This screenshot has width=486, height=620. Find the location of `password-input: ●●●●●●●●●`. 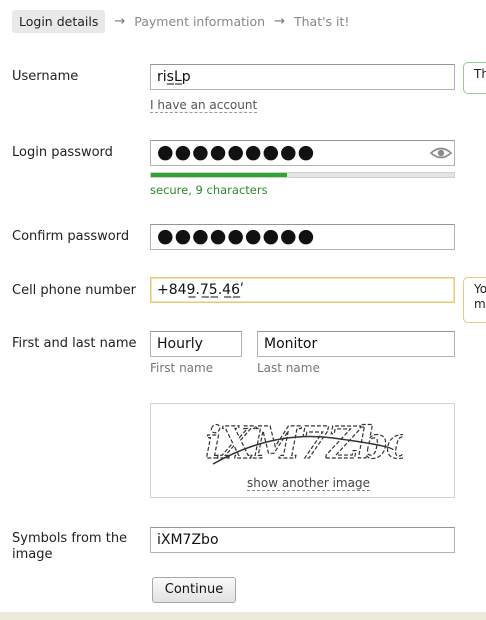

password-input: ●●●●●●●●● is located at coordinates (302, 153).